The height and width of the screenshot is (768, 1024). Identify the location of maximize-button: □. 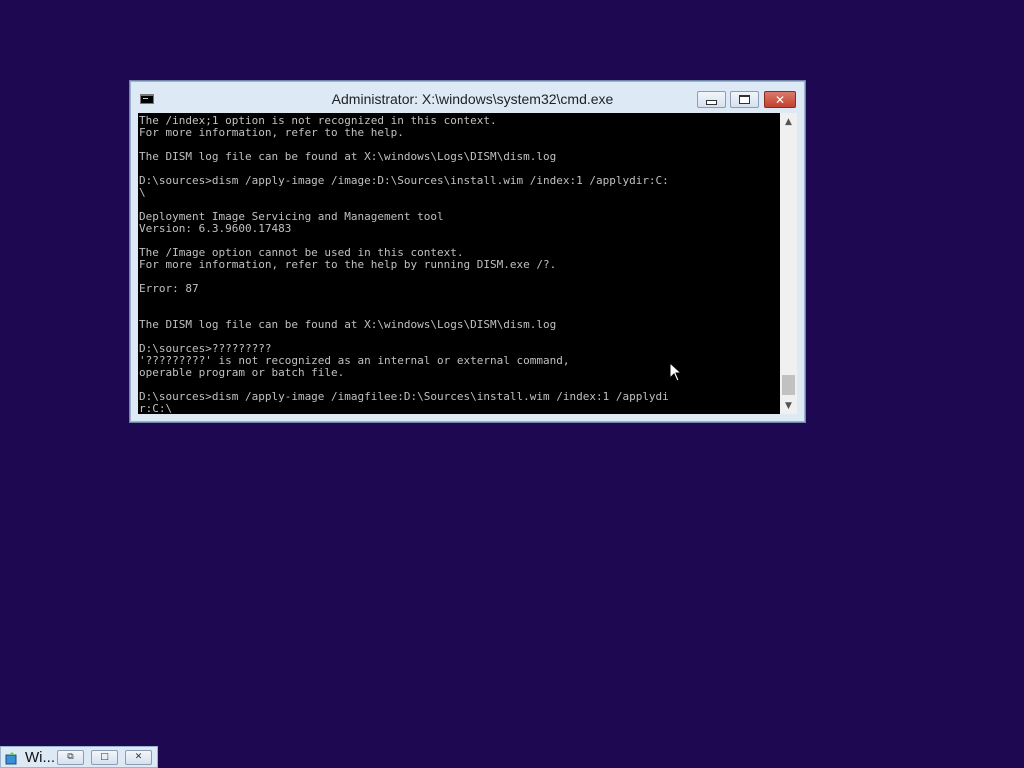
(104, 757).